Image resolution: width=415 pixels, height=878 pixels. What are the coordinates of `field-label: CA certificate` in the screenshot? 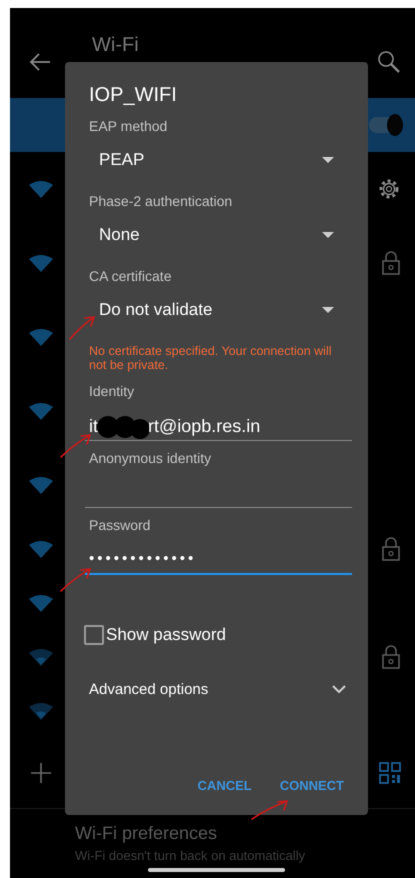 It's located at (130, 276).